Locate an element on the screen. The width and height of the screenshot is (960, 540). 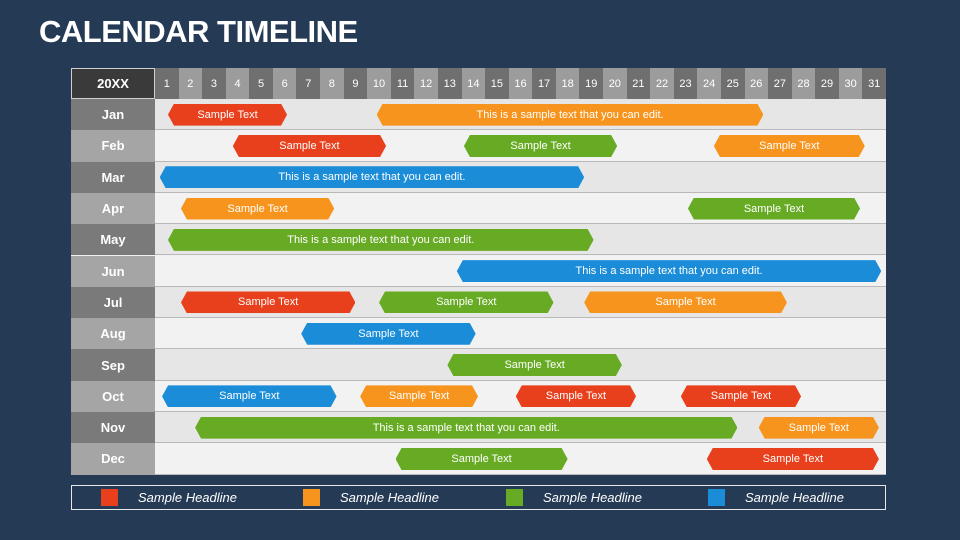
day-header-21: 21 is located at coordinates (638, 83).